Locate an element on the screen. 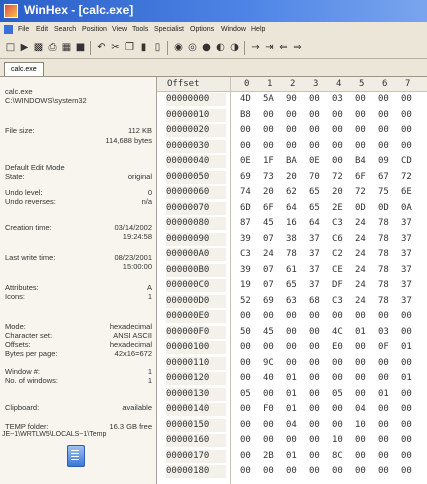 The image size is (427, 484). hex-row: 00000050 69 73 20 70 72 6F 67 72 is located at coordinates (292, 177).